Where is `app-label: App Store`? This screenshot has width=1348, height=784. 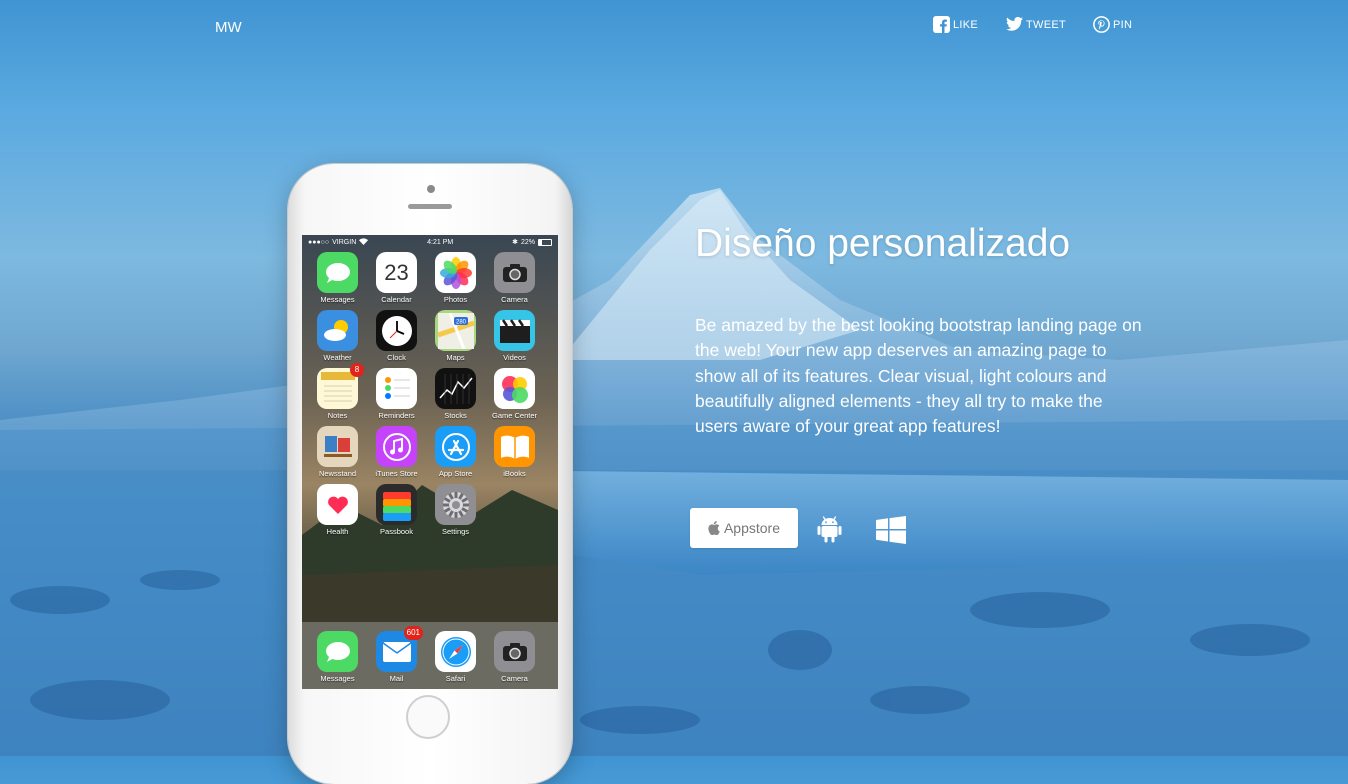 app-label: App Store is located at coordinates (455, 473).